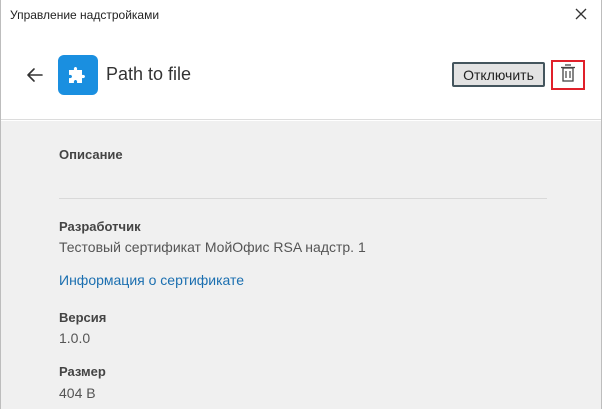  Describe the element at coordinates (82, 371) in the screenshot. I see `size-label: Размер` at that location.